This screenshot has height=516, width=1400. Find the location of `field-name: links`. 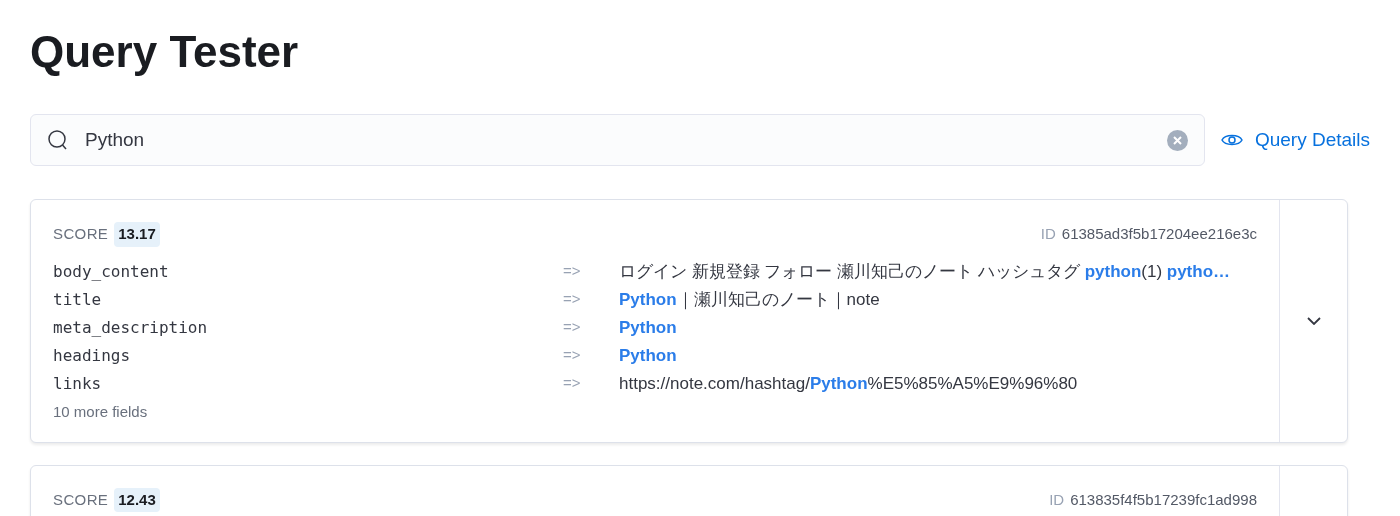

field-name: links is located at coordinates (78, 383).